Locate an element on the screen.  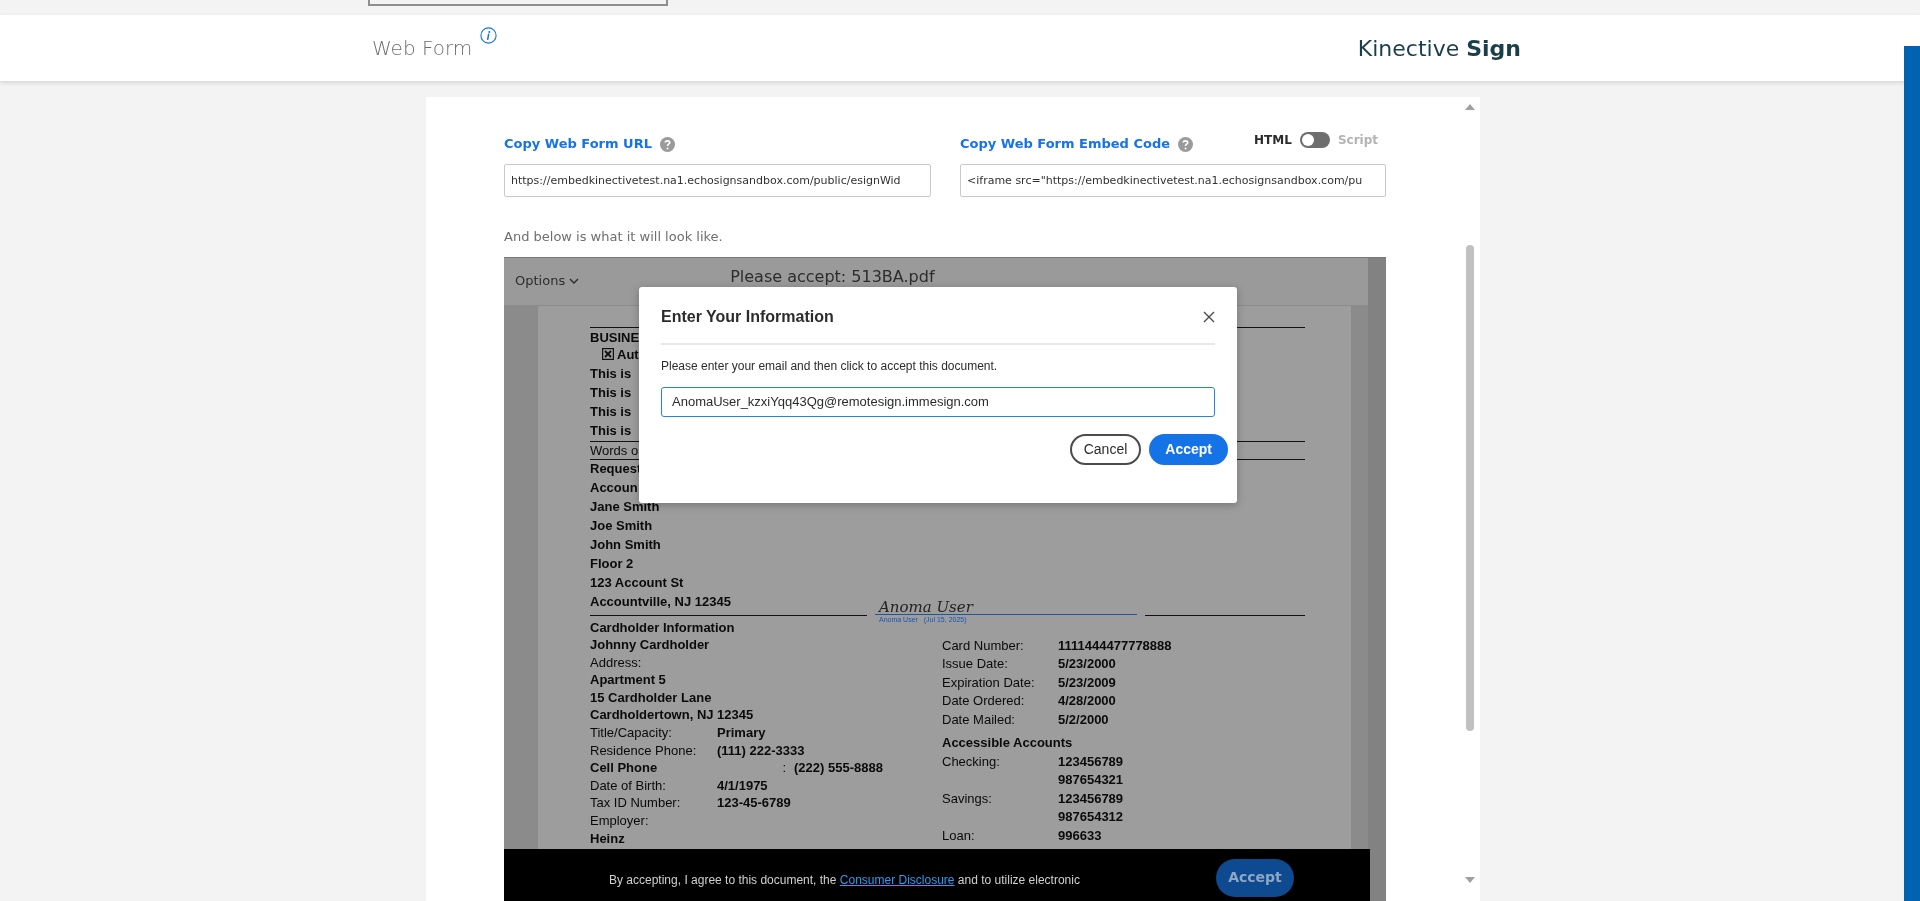
document-text: Apartment 5 is located at coordinates (628, 680).